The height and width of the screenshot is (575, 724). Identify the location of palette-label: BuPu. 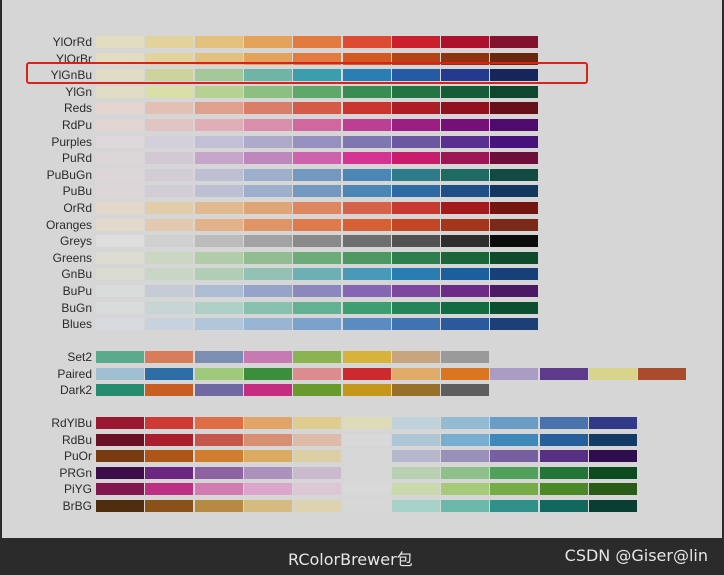
(77, 291).